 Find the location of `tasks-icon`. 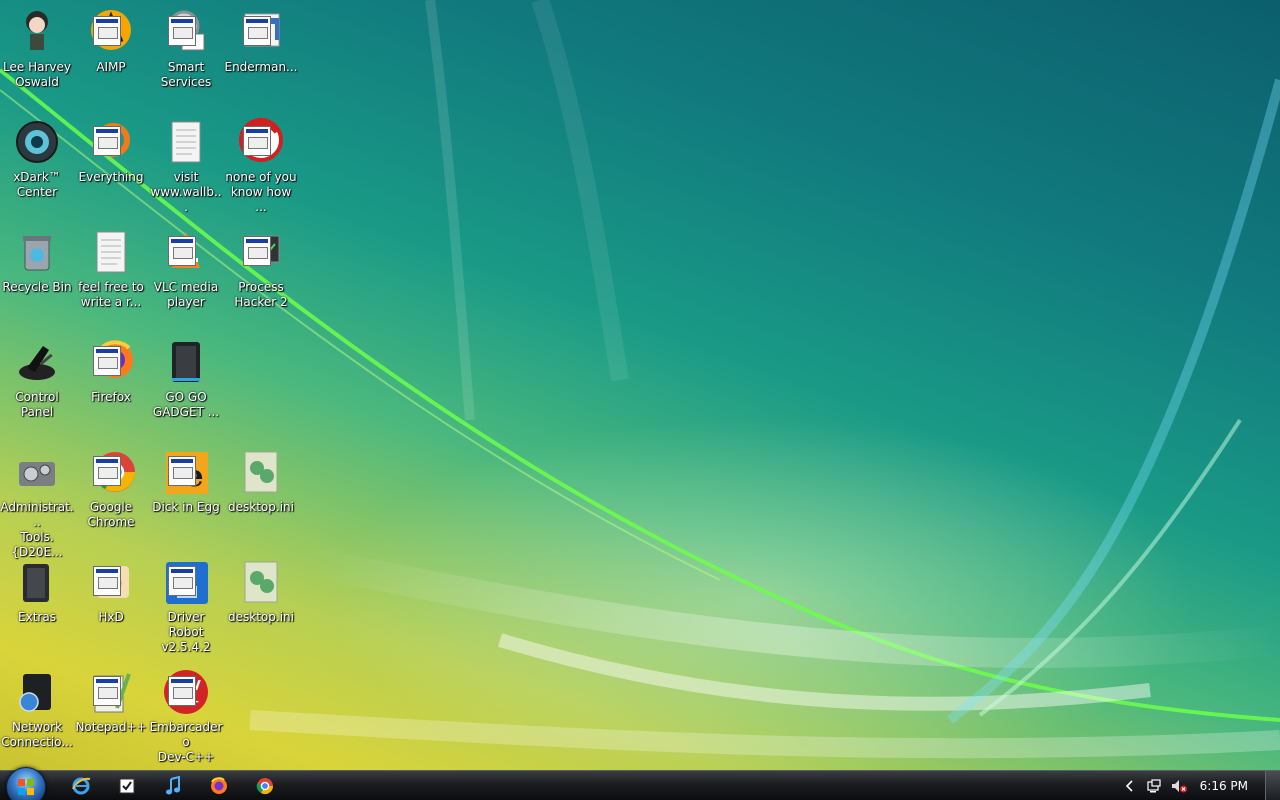

tasks-icon is located at coordinates (127, 786).